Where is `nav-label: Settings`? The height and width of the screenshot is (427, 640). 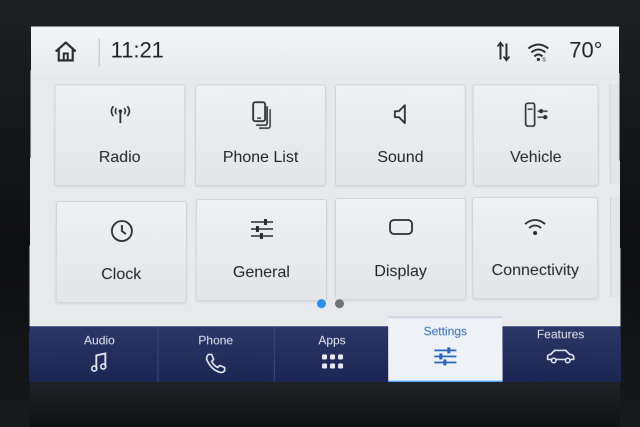 nav-label: Settings is located at coordinates (445, 331).